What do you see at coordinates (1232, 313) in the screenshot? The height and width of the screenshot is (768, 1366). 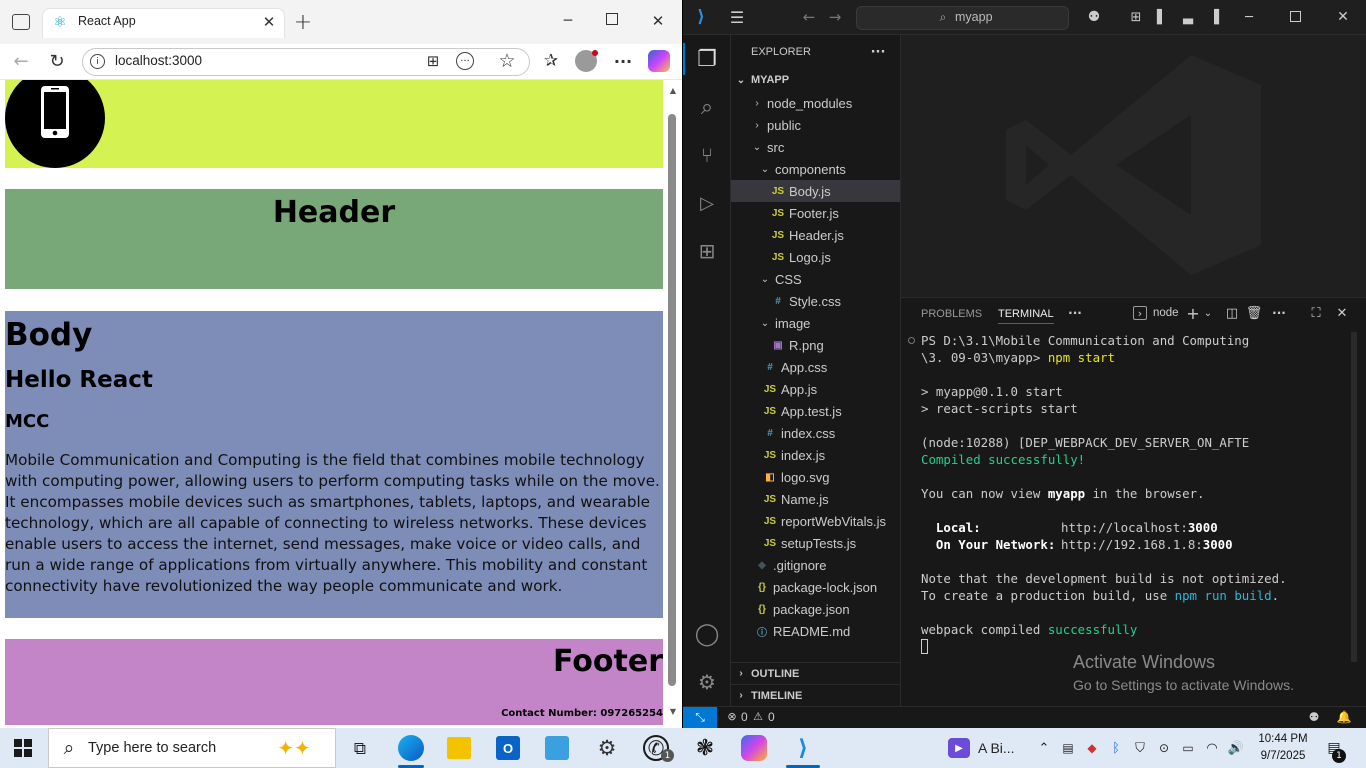 I see `split-terminal-icon: ◫` at bounding box center [1232, 313].